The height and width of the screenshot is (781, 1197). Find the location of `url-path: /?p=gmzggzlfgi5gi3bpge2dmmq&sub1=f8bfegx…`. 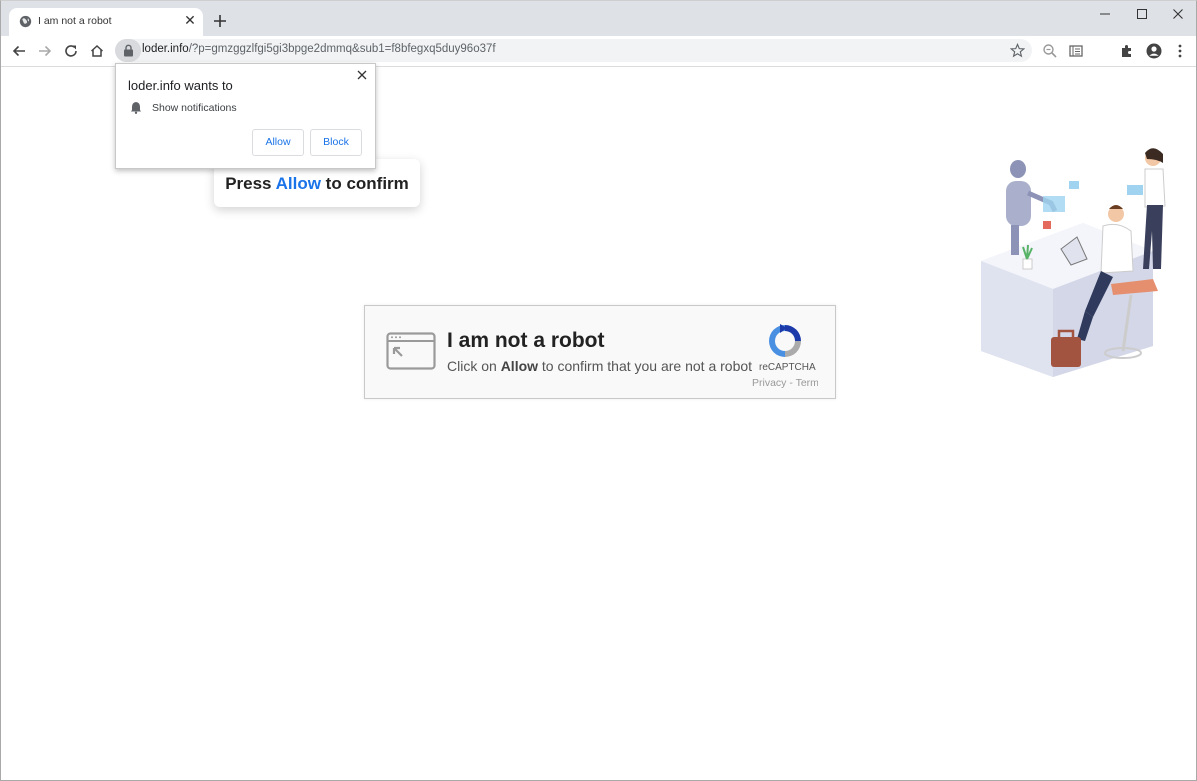

url-path: /?p=gmzggzlfgi5gi3bpge2dmmq&sub1=f8bfegx… is located at coordinates (342, 49).